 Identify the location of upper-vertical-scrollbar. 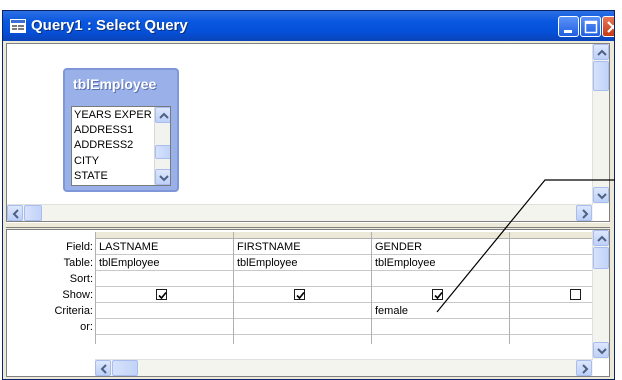
(600, 124).